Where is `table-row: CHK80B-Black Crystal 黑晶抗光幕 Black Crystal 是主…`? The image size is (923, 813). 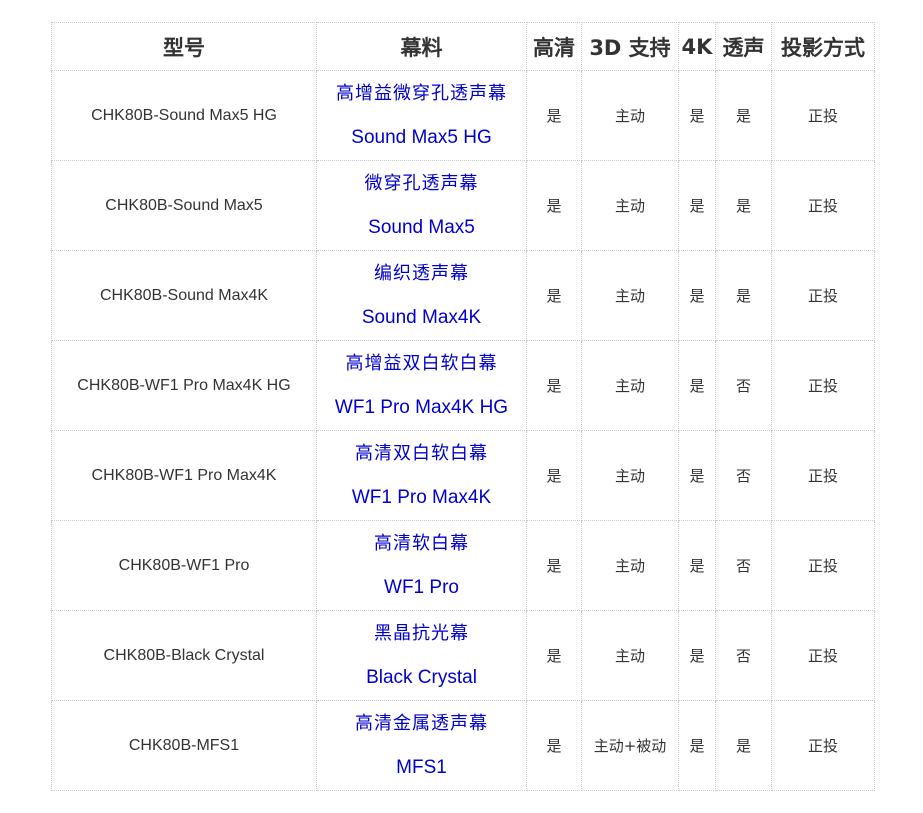
table-row: CHK80B-Black Crystal 黑晶抗光幕 Black Crystal 是主… is located at coordinates (463, 655).